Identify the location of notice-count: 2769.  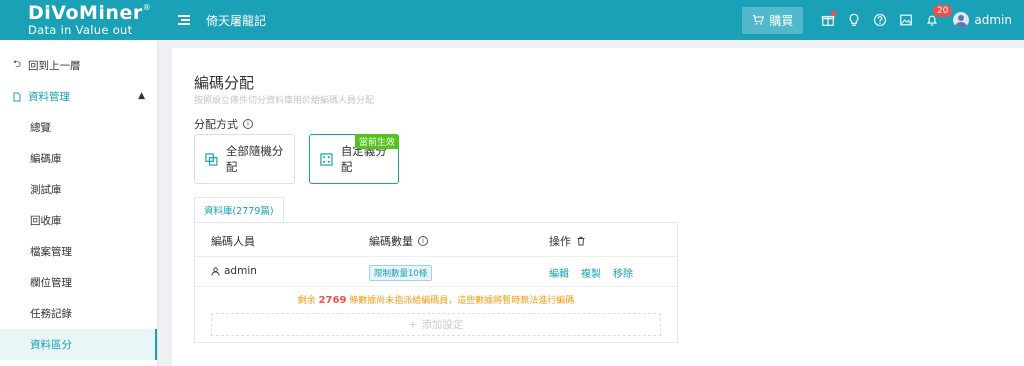
(332, 300).